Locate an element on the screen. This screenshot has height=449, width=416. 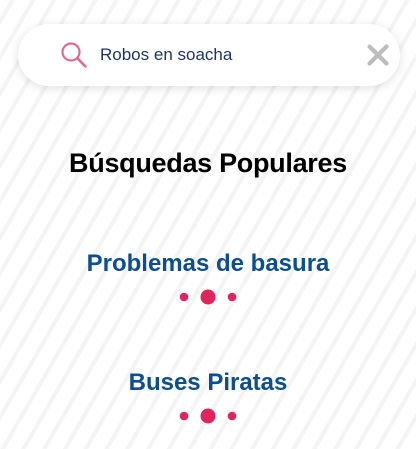
search-bar is located at coordinates (209, 55).